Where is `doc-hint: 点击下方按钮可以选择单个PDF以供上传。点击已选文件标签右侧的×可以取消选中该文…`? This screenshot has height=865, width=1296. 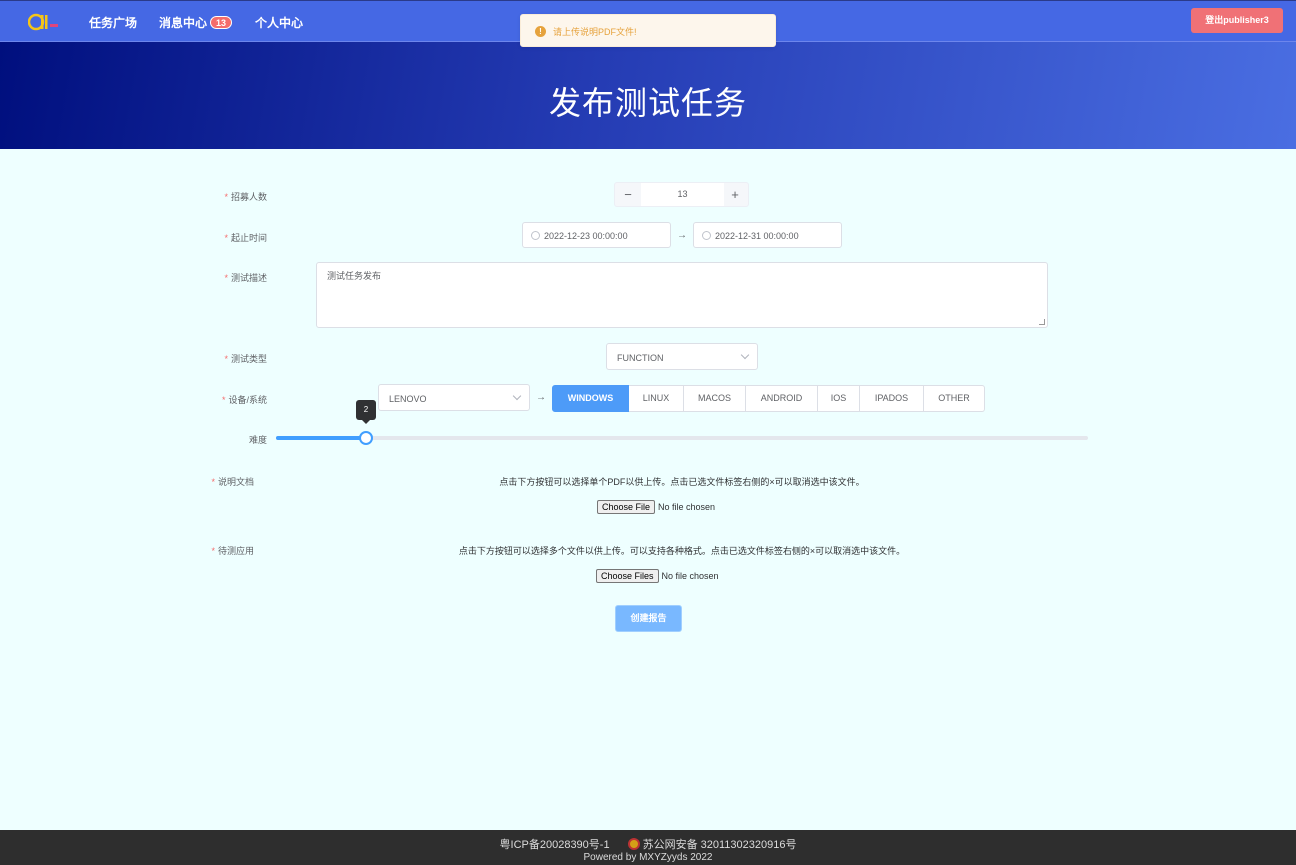
doc-hint: 点击下方按钮可以选择单个PDF以供上传。点击已选文件标签右侧的×可以取消选中该文… is located at coordinates (682, 482).